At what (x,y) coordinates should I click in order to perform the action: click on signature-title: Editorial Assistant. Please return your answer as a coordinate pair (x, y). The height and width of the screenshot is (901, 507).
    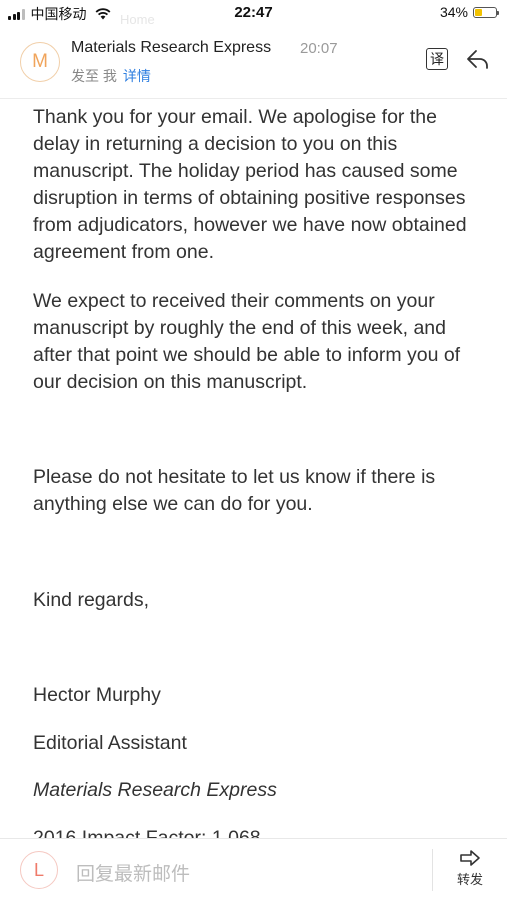
    Looking at the image, I should click on (110, 743).